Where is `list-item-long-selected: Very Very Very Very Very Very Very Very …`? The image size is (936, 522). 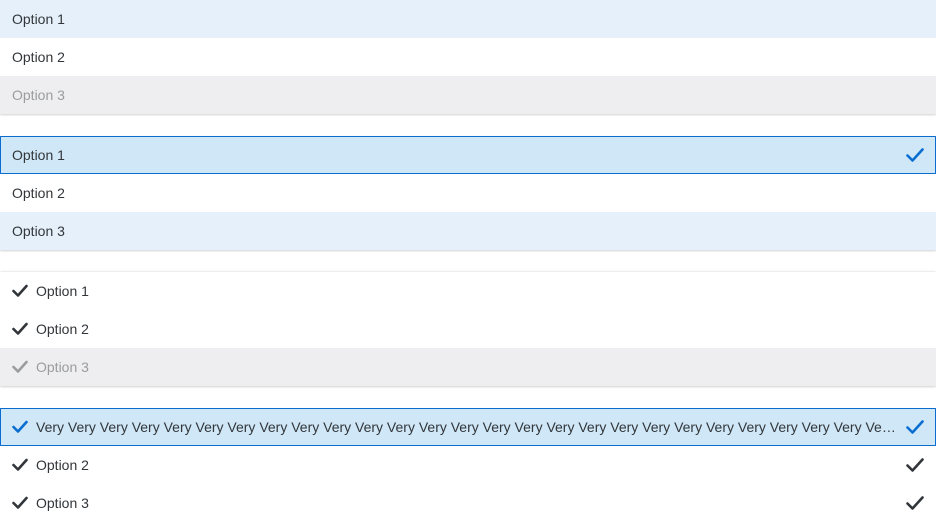 list-item-long-selected: Very Very Very Very Very Very Very Very … is located at coordinates (468, 427).